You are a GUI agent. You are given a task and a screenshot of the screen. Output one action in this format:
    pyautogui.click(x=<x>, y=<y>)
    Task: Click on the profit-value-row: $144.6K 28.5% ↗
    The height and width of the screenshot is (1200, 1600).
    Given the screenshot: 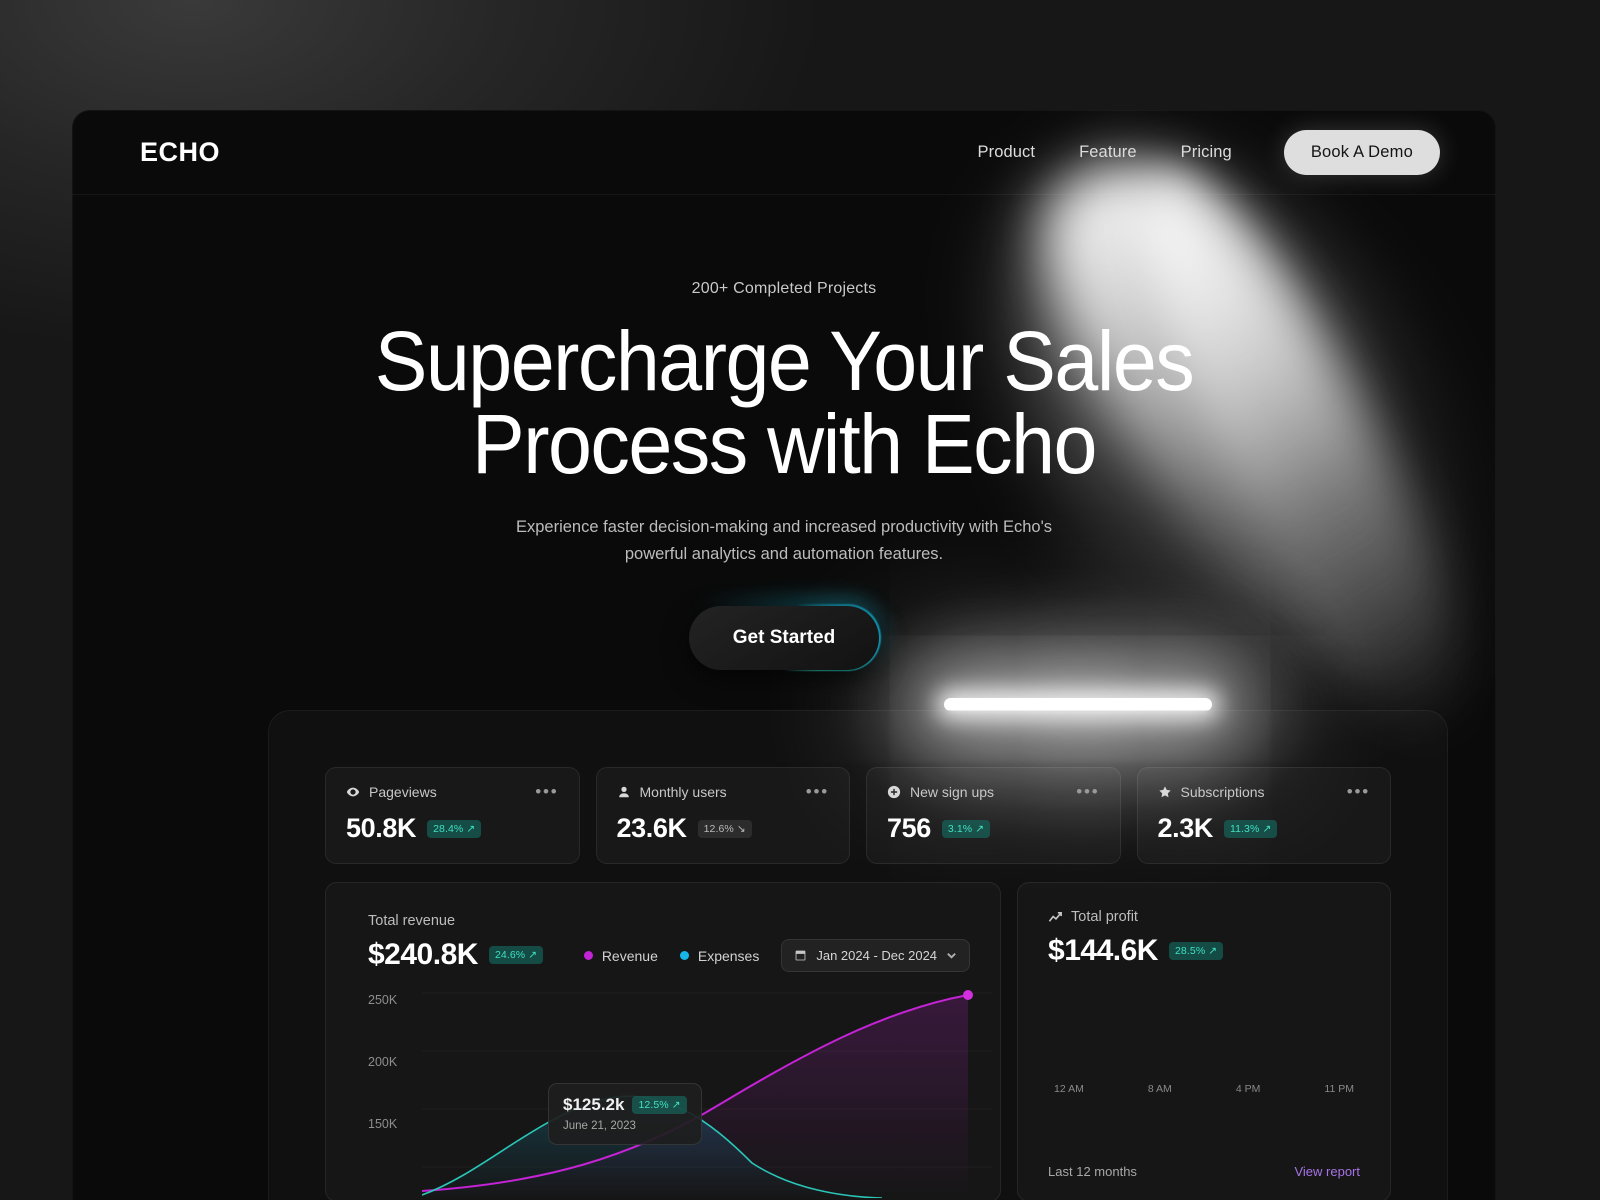 What is the action you would take?
    pyautogui.click(x=1204, y=951)
    